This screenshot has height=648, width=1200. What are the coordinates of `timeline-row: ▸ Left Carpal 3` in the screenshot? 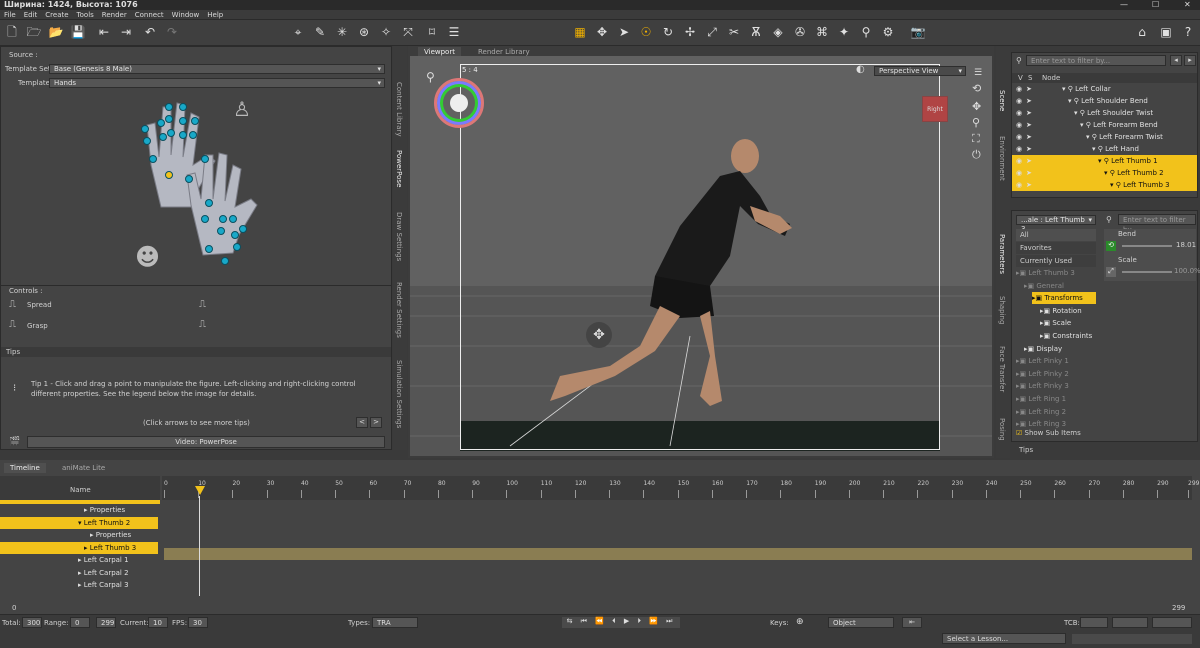 It's located at (79, 585).